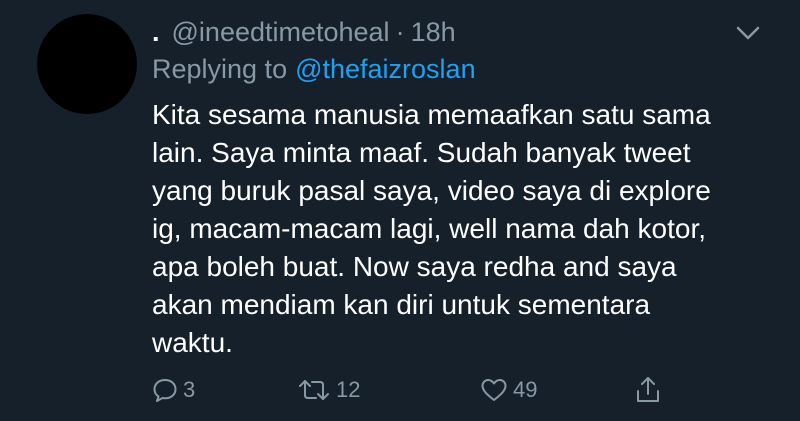  What do you see at coordinates (165, 390) in the screenshot?
I see `comment-icon` at bounding box center [165, 390].